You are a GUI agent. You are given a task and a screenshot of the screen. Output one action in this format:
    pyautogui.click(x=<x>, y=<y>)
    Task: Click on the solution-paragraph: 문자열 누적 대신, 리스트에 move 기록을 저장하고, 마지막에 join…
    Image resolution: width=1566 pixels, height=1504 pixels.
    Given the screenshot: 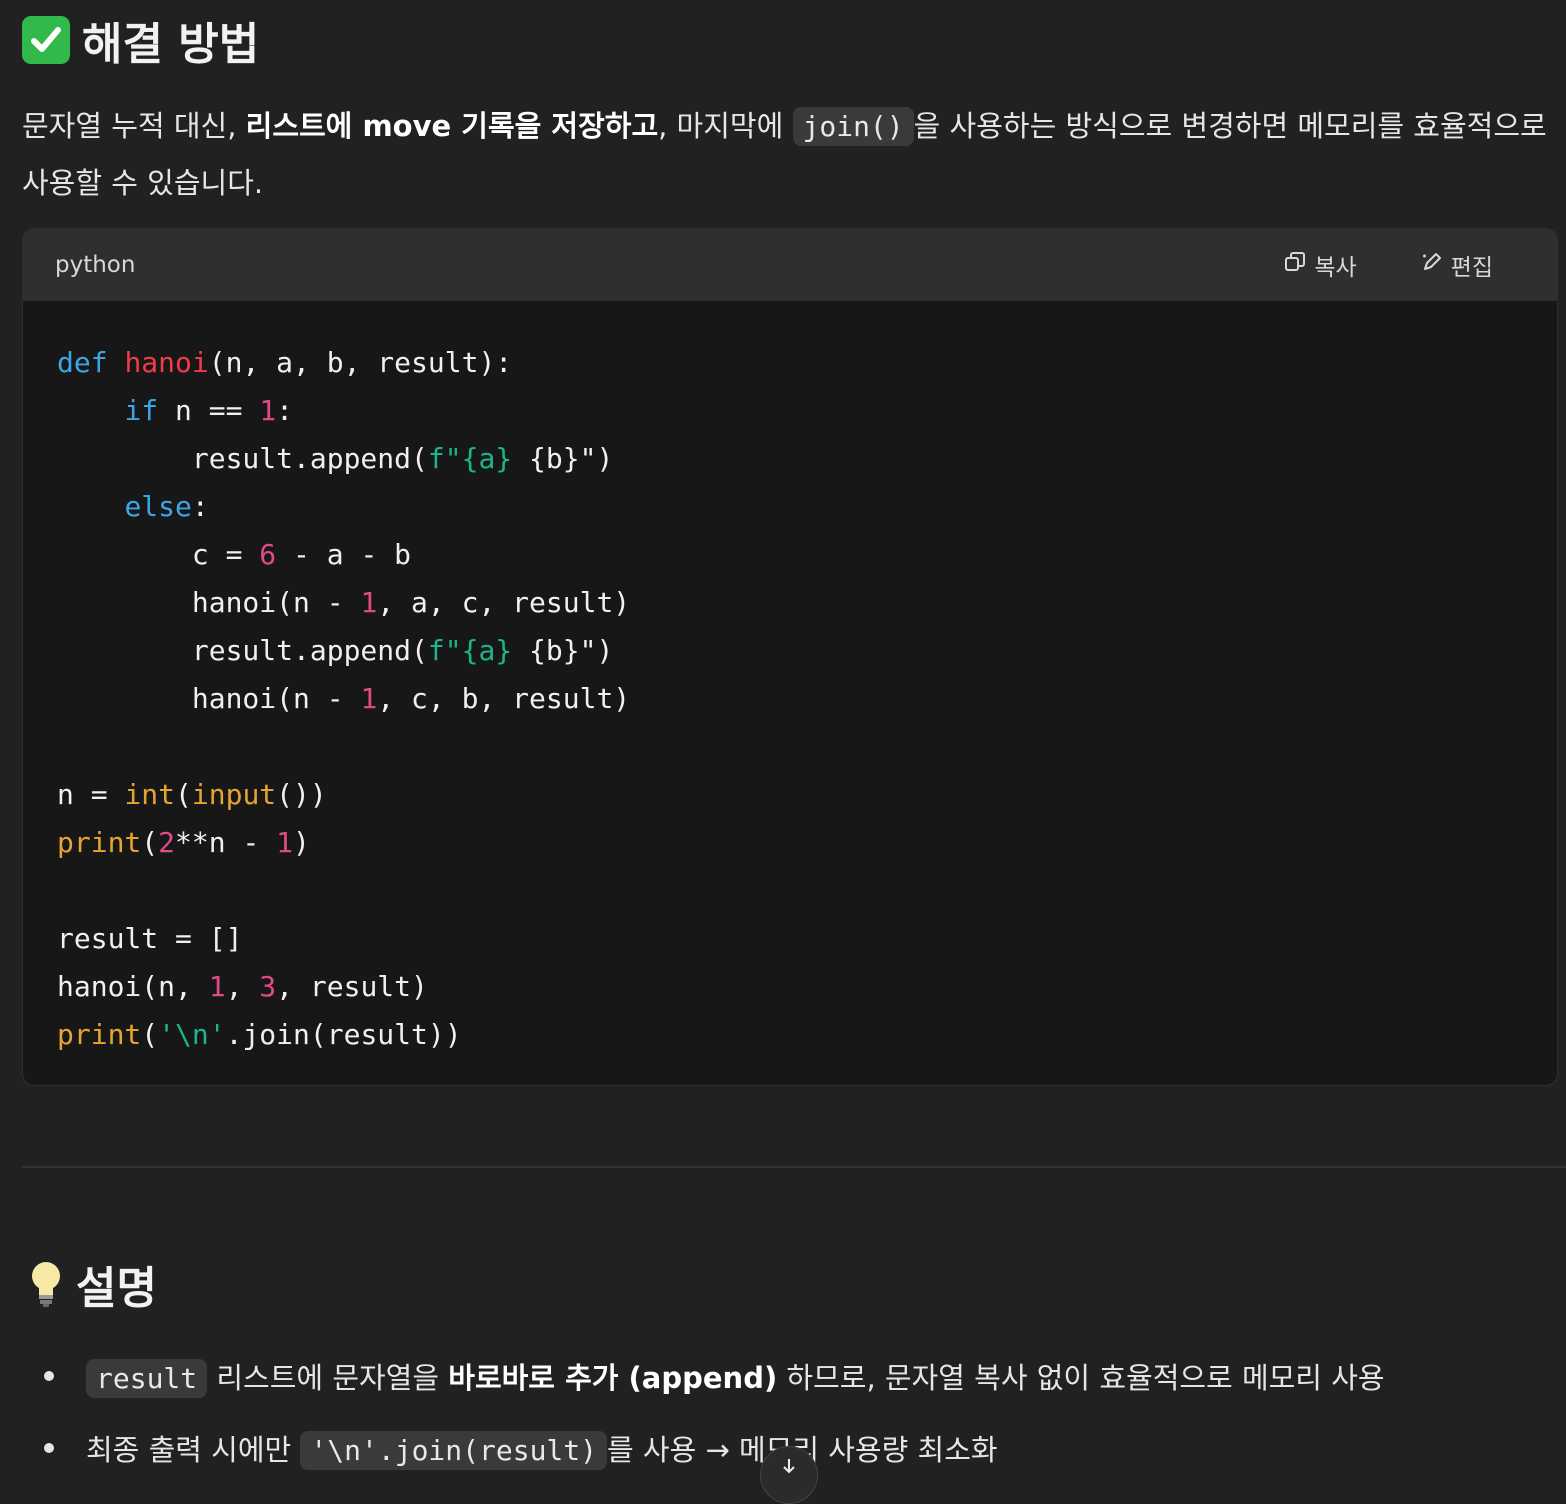 What is the action you would take?
    pyautogui.click(x=787, y=154)
    